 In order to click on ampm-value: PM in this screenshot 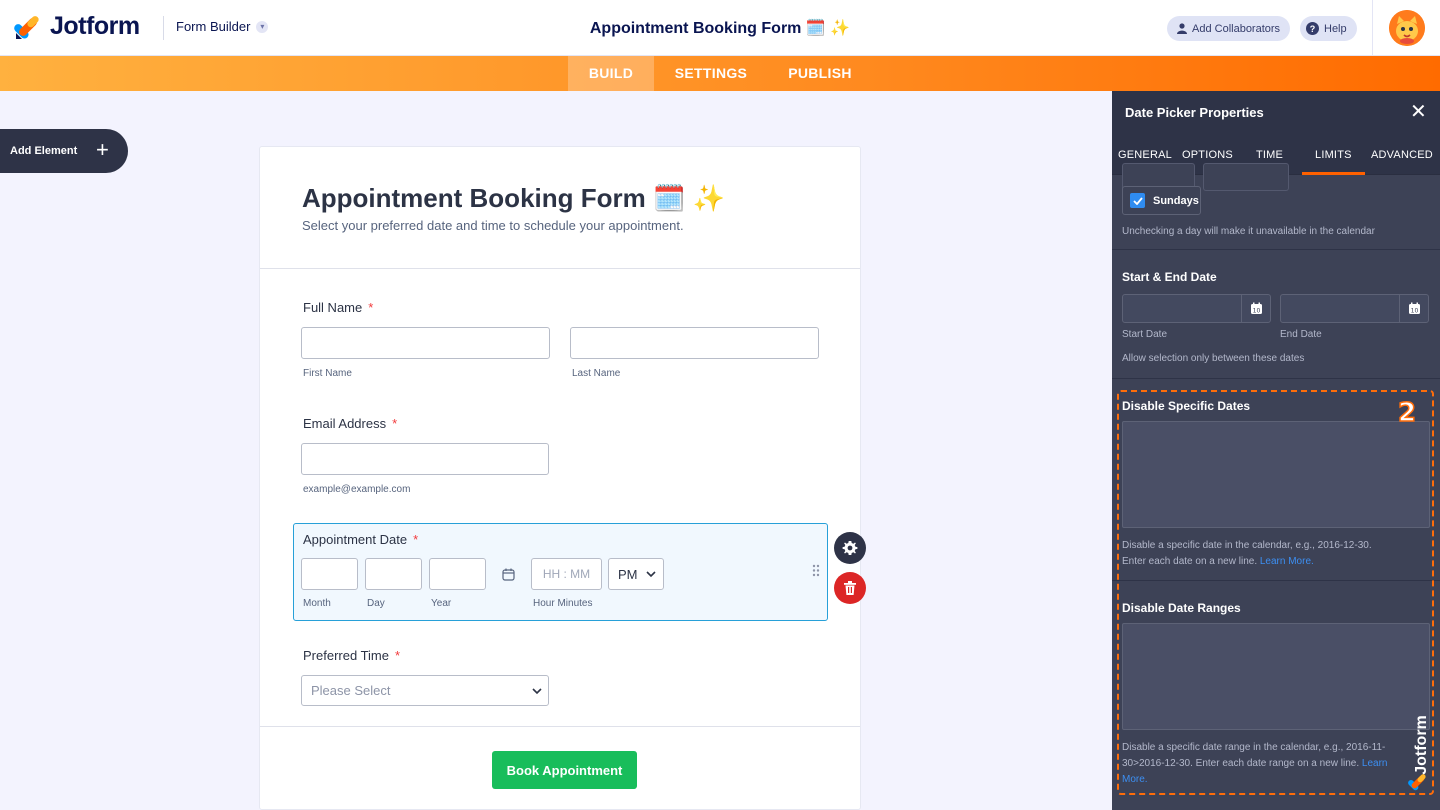, I will do `click(628, 574)`.